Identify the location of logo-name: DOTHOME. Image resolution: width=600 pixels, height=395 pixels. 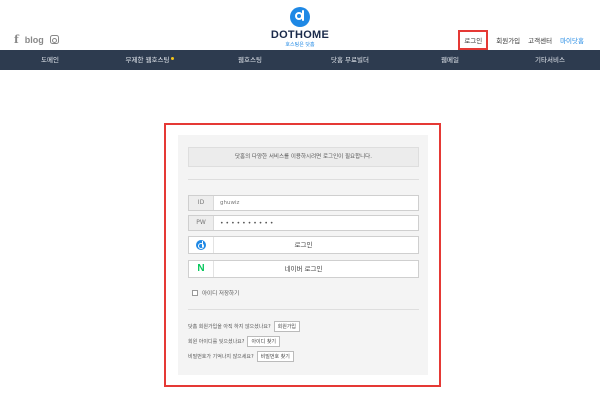
(300, 35).